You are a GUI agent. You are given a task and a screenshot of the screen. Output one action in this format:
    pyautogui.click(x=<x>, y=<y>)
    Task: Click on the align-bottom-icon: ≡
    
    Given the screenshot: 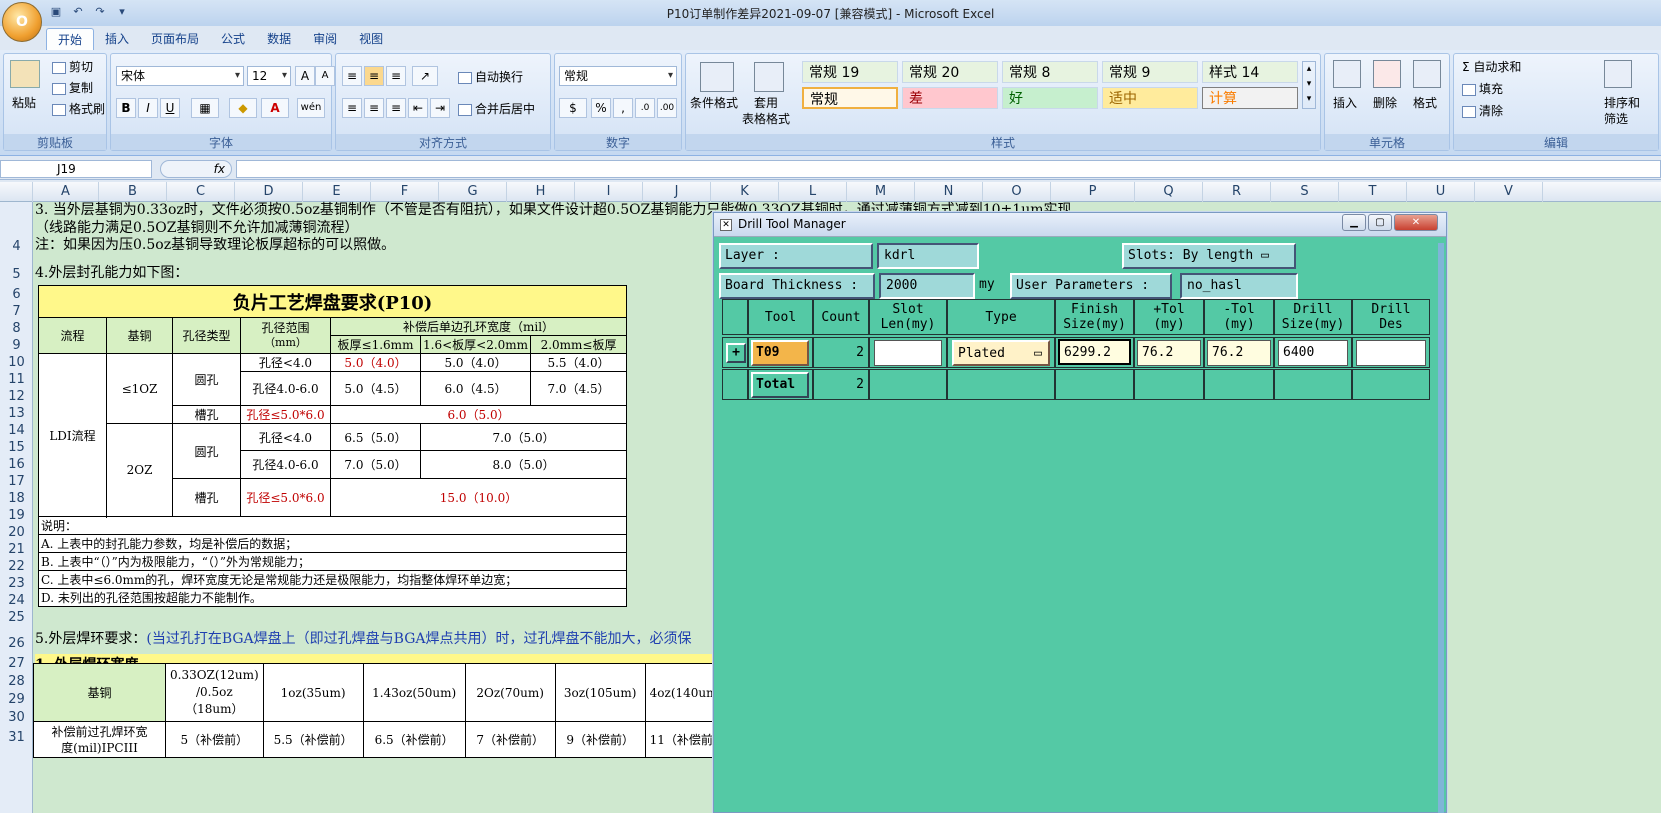 What is the action you would take?
    pyautogui.click(x=396, y=76)
    